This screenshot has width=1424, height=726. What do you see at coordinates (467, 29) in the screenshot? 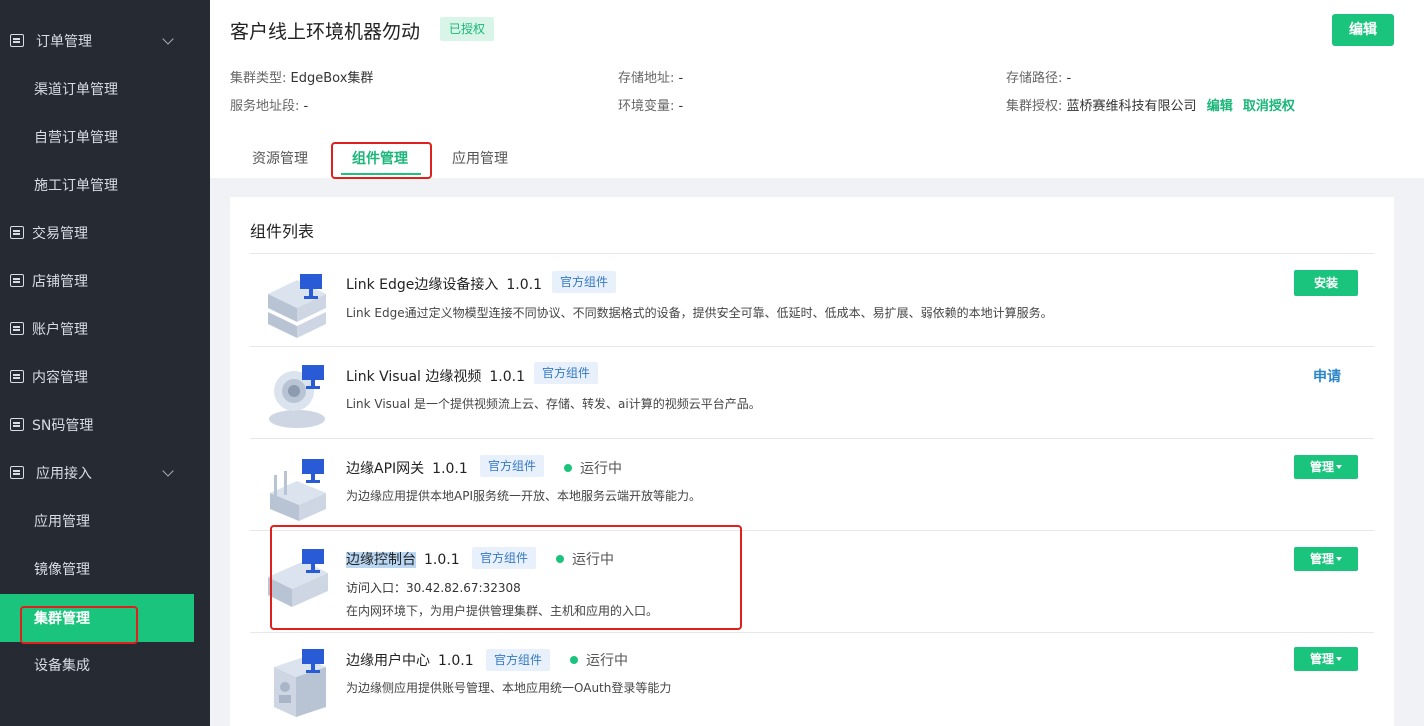
I see `status-badge: 已授权` at bounding box center [467, 29].